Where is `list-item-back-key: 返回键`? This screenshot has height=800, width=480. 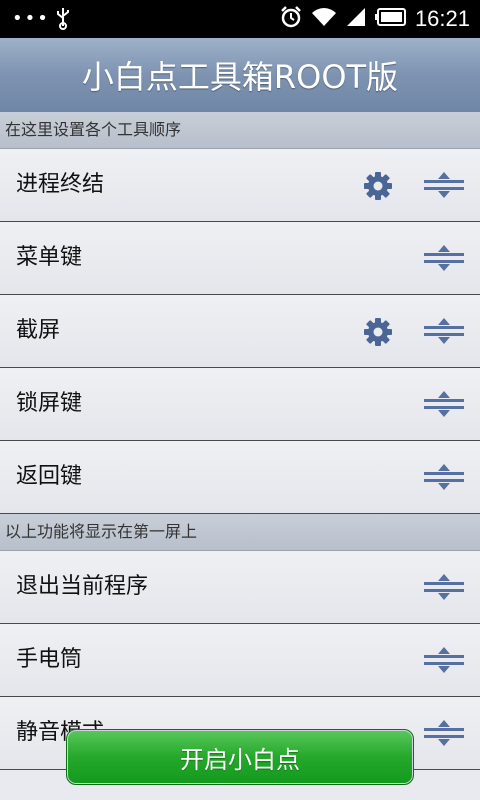
list-item-back-key: 返回键 is located at coordinates (240, 477).